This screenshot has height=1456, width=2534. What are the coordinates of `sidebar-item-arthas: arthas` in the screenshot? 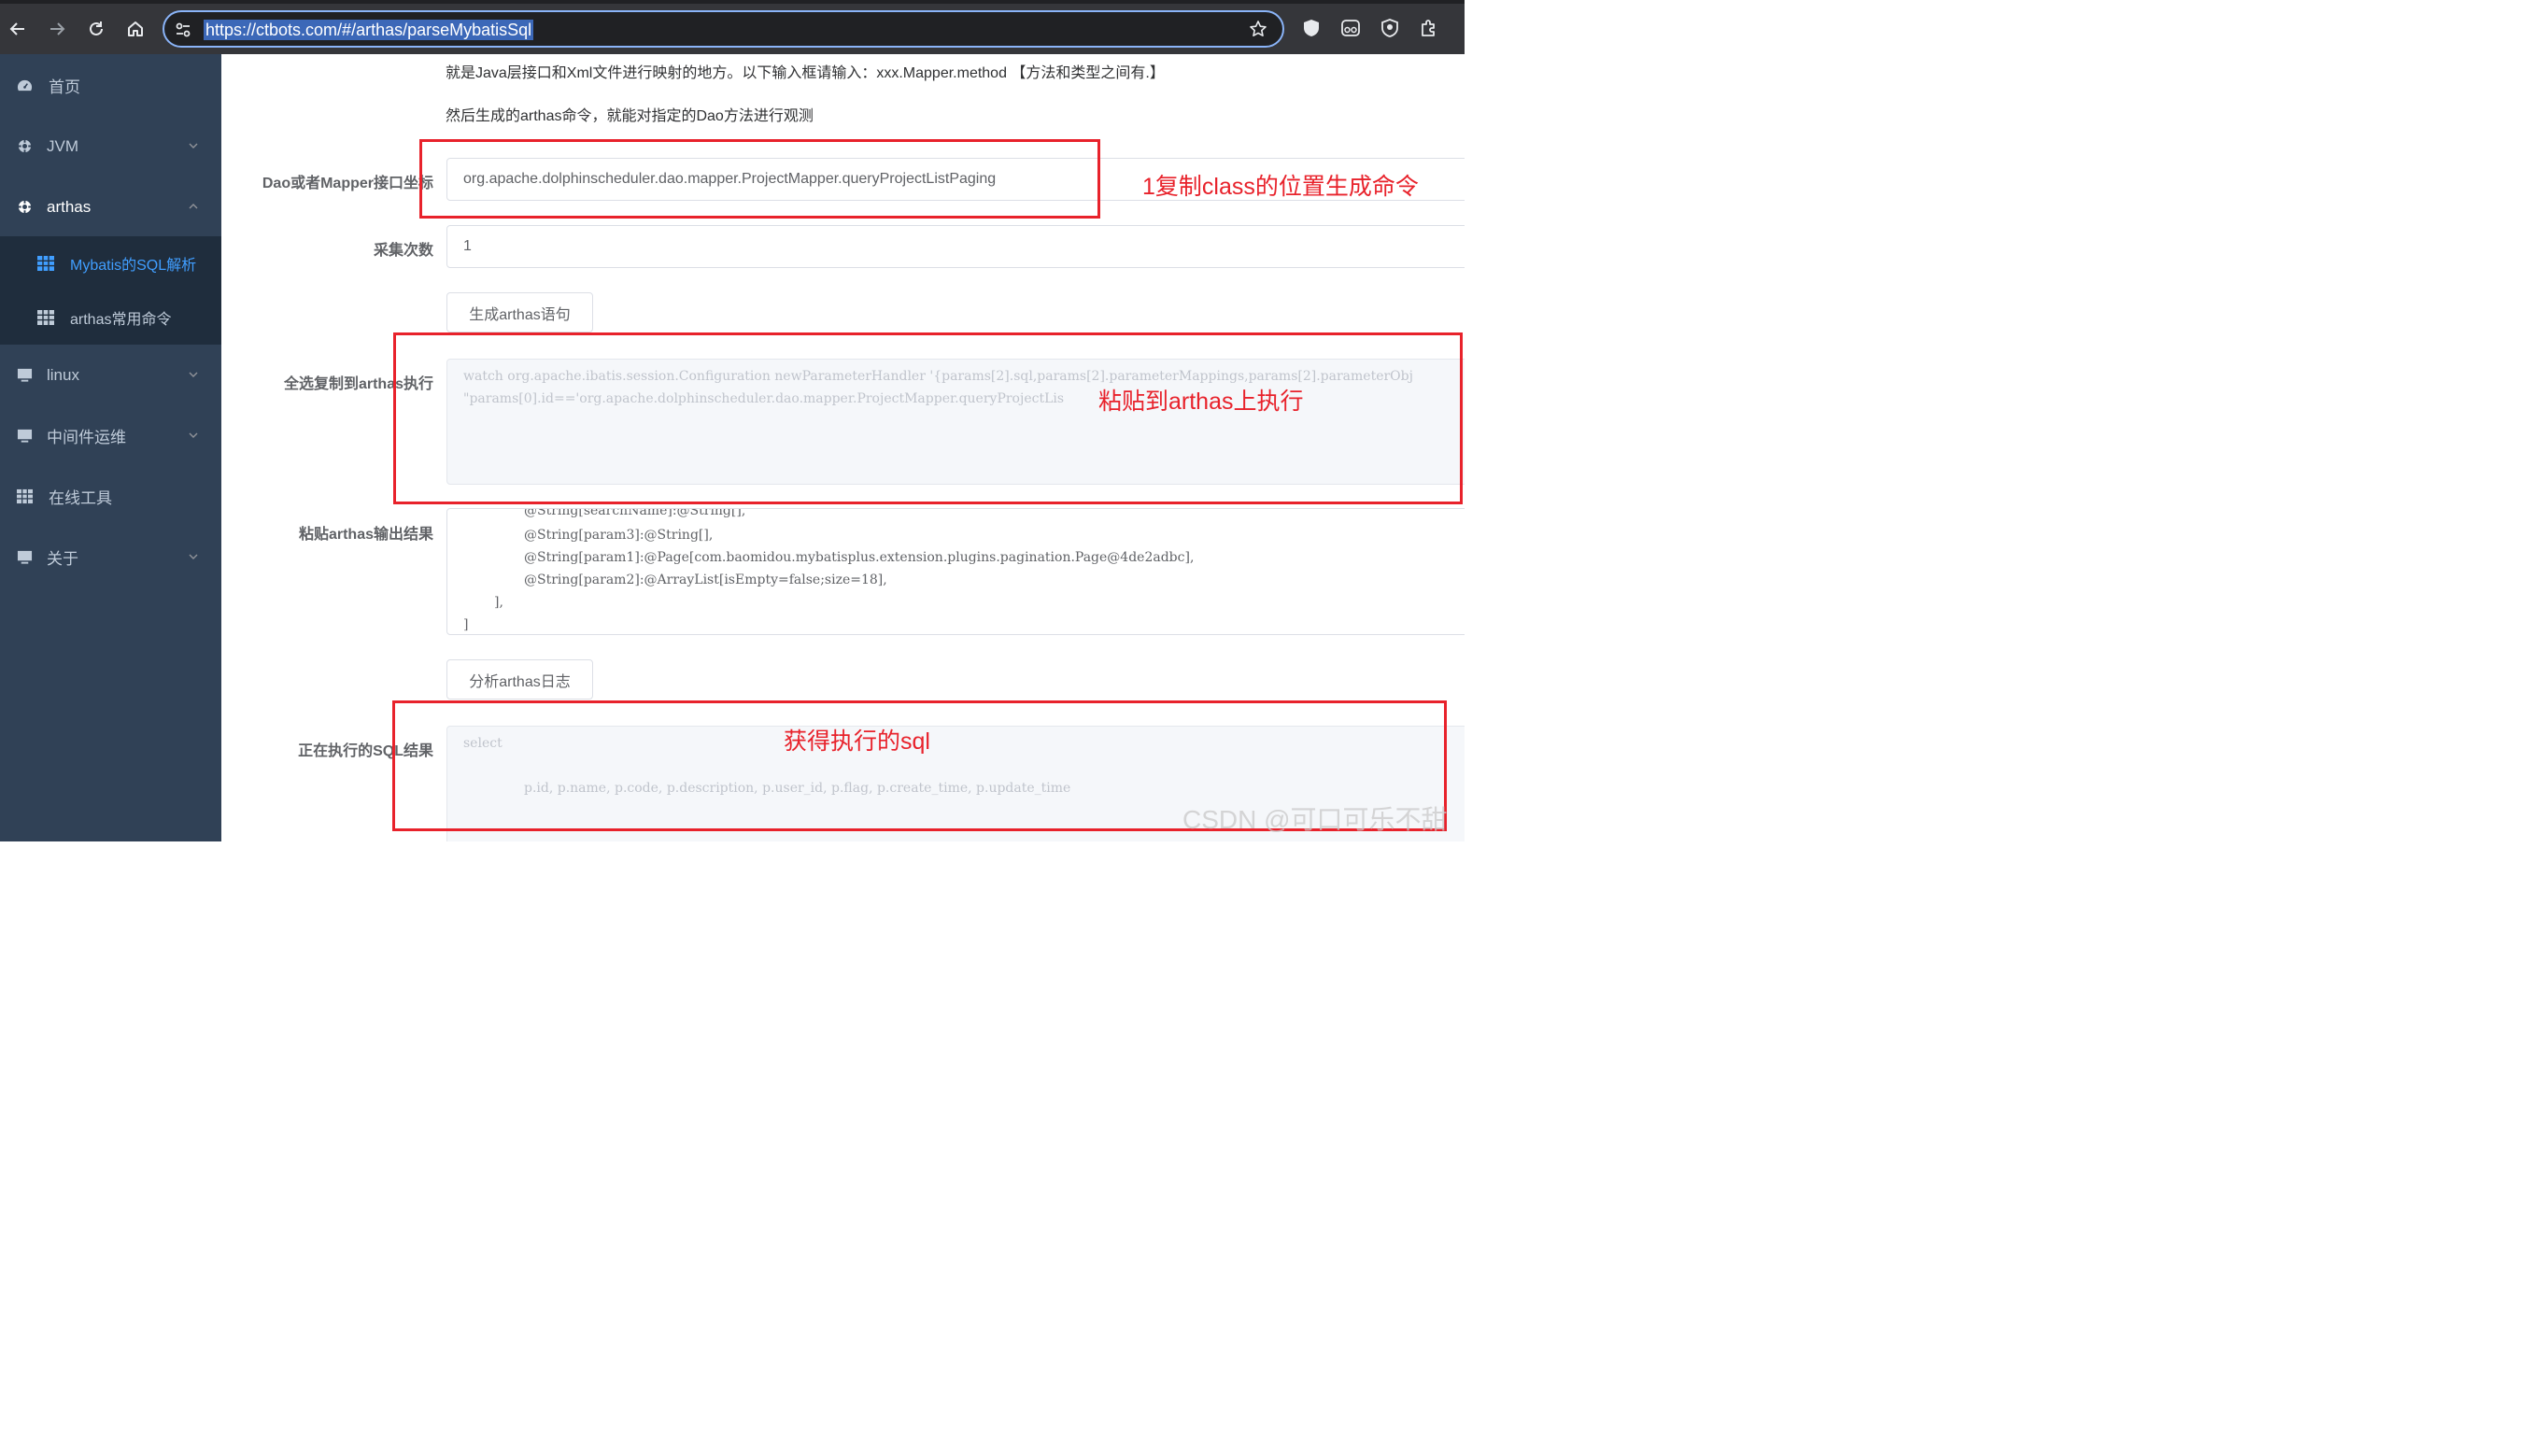 It's located at (110, 207).